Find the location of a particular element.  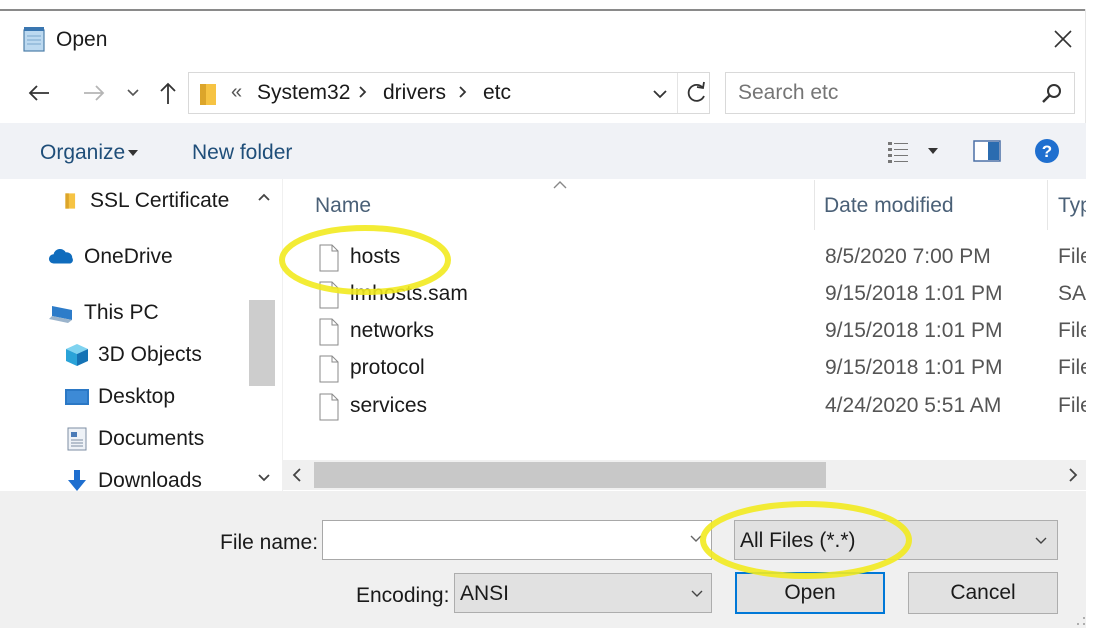

nav-item-desktop: Desktop is located at coordinates (119, 397).